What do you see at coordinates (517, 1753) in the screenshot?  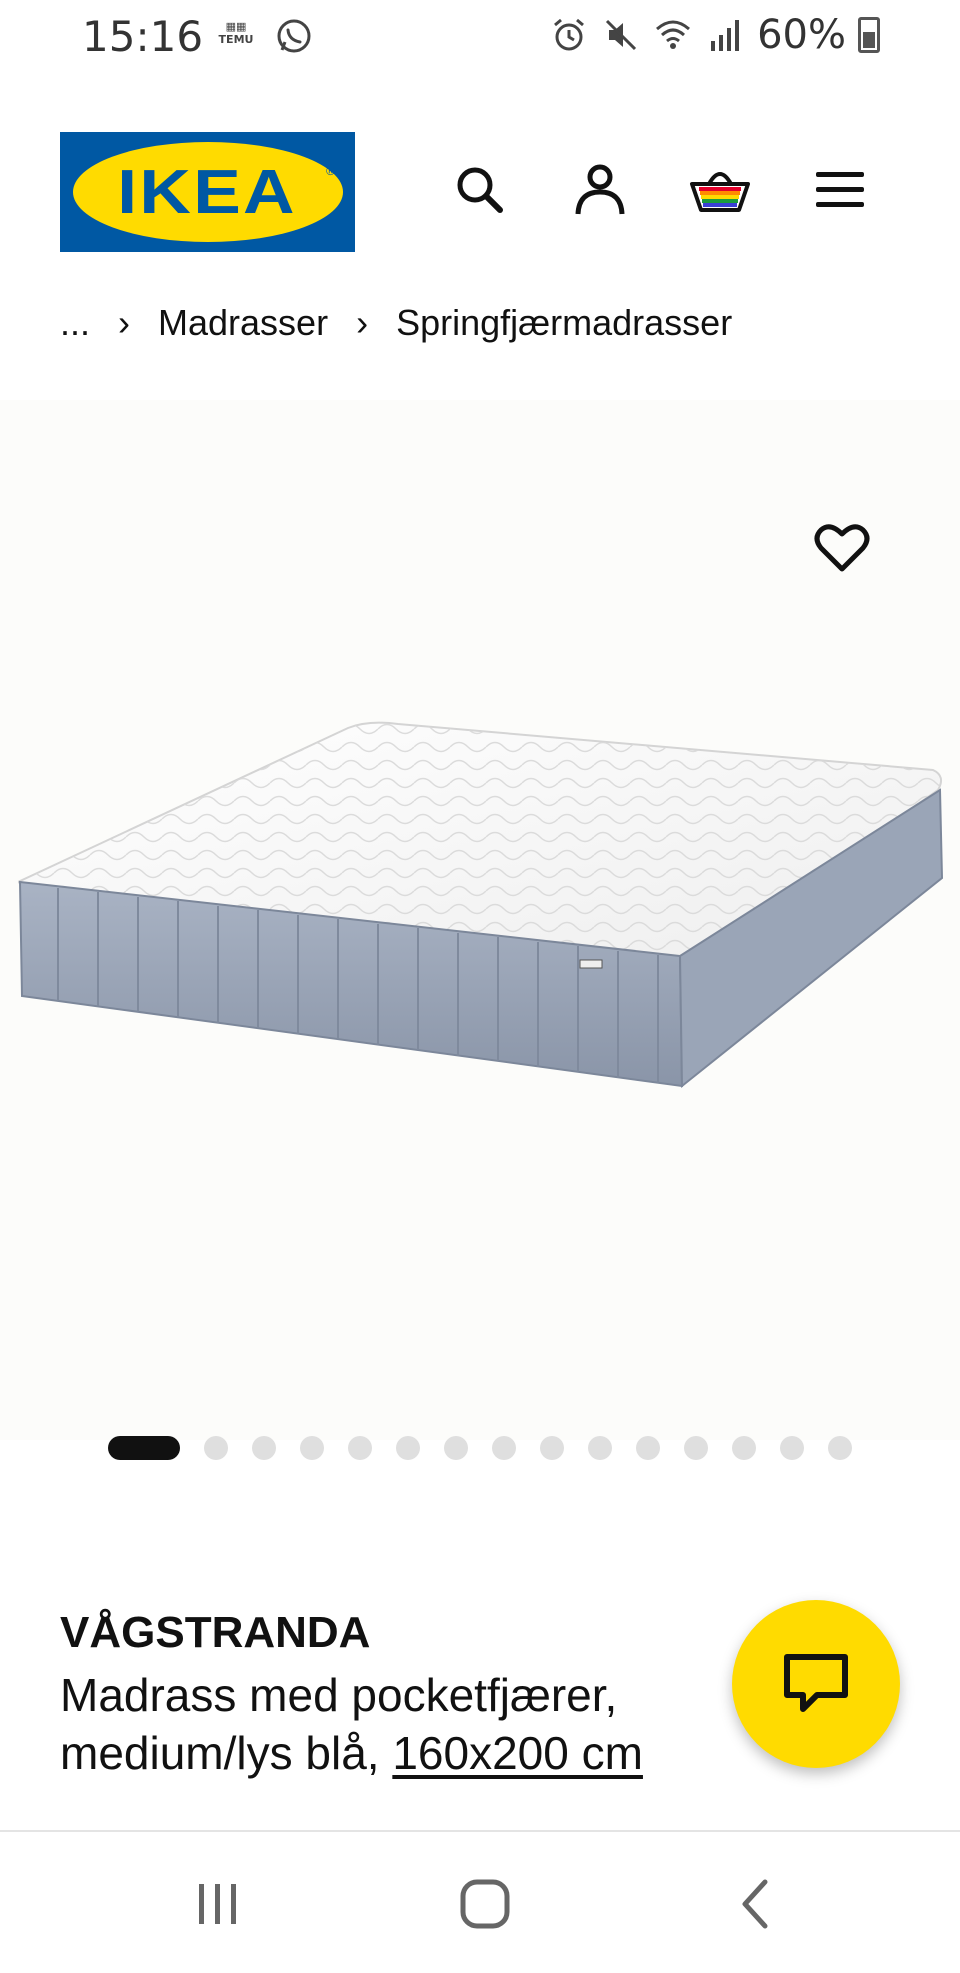 I see `product-size-link: 160x200 cm` at bounding box center [517, 1753].